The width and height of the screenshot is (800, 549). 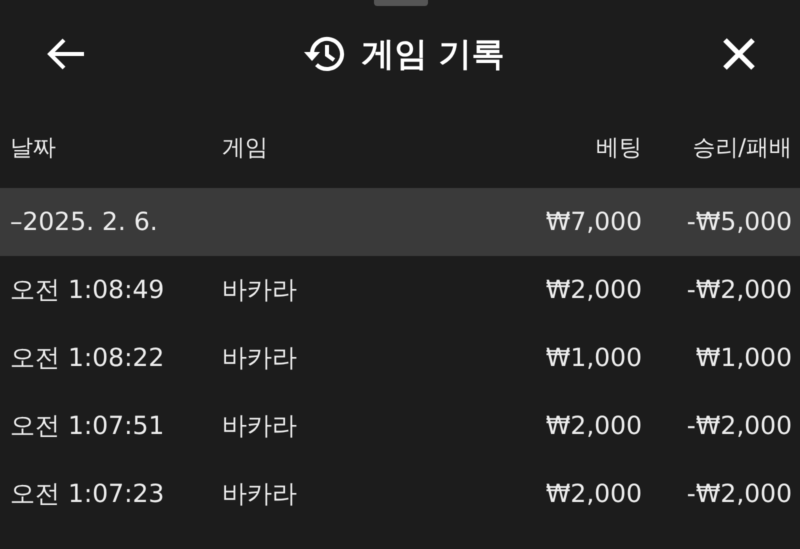 What do you see at coordinates (84, 221) in the screenshot?
I see `group-date: –2025. 2. 6.` at bounding box center [84, 221].